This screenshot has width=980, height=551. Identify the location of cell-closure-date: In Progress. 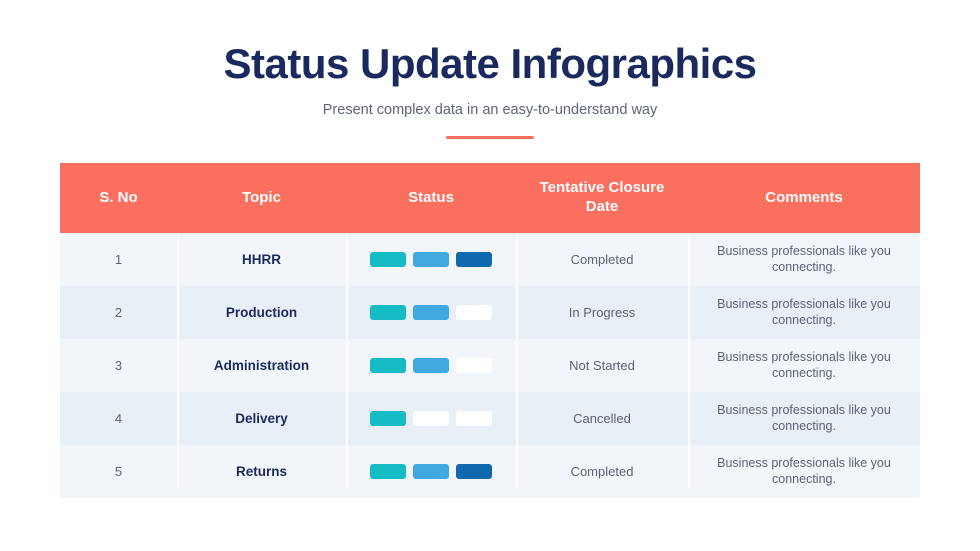
(602, 312).